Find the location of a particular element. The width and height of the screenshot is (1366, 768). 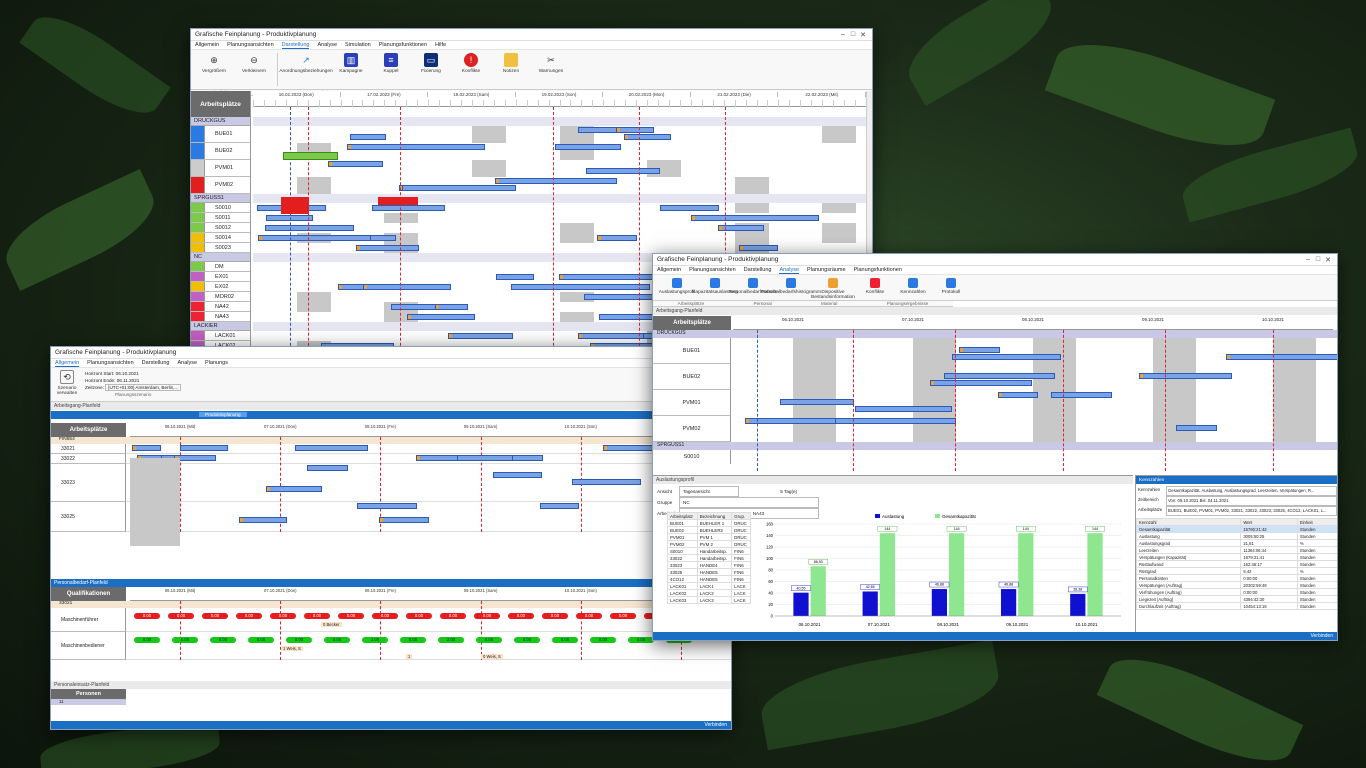

ansicht-select: Tagesansicht is located at coordinates (709, 491).